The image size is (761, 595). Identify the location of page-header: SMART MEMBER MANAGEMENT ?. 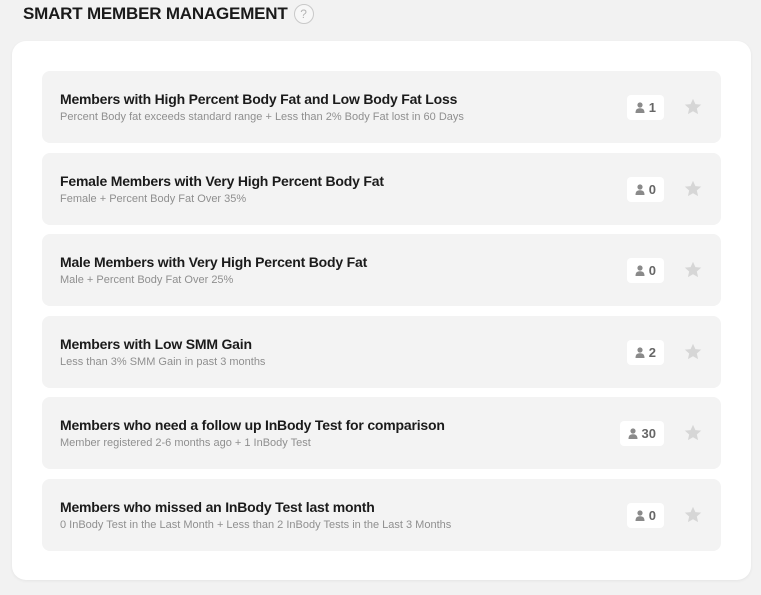
(168, 14).